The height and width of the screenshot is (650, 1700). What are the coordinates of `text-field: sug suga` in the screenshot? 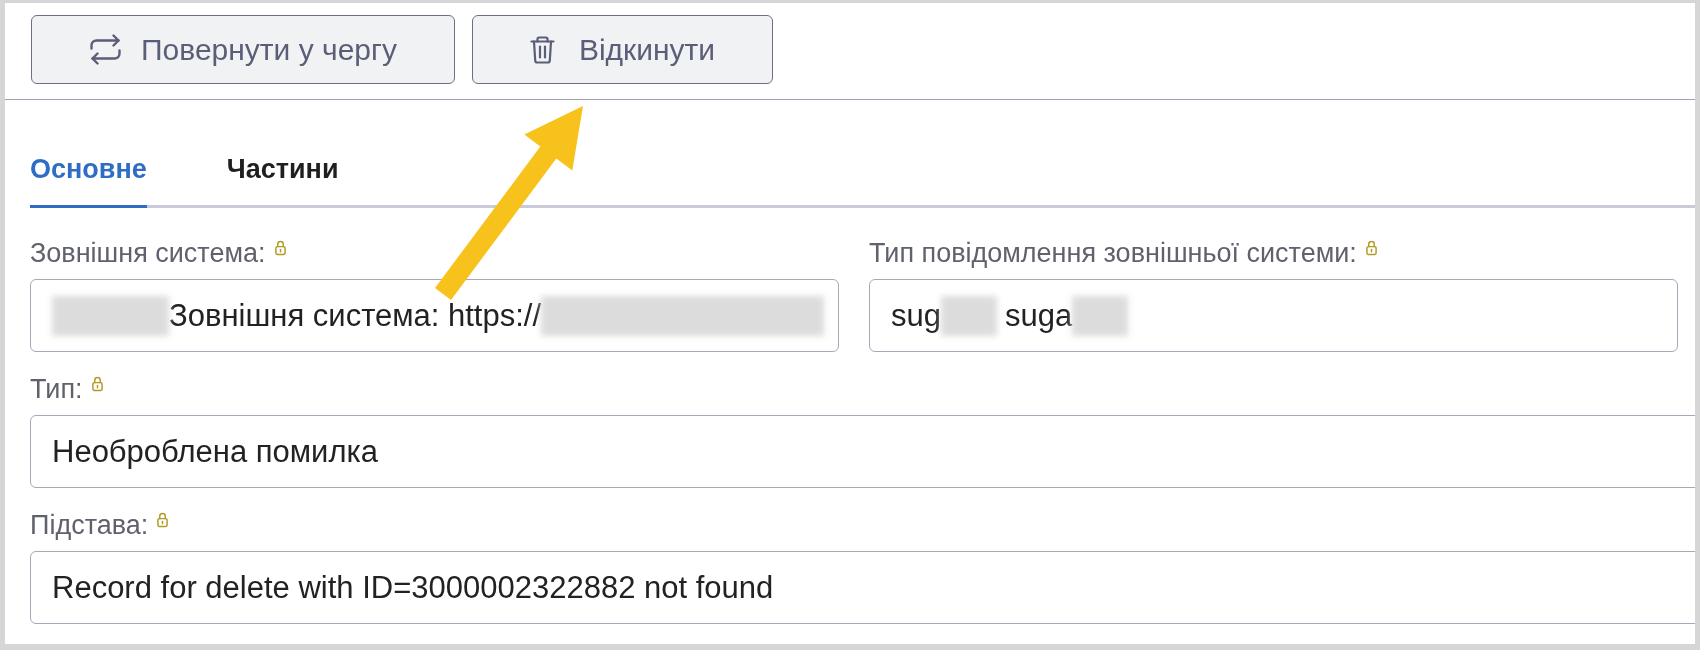 It's located at (1273, 315).